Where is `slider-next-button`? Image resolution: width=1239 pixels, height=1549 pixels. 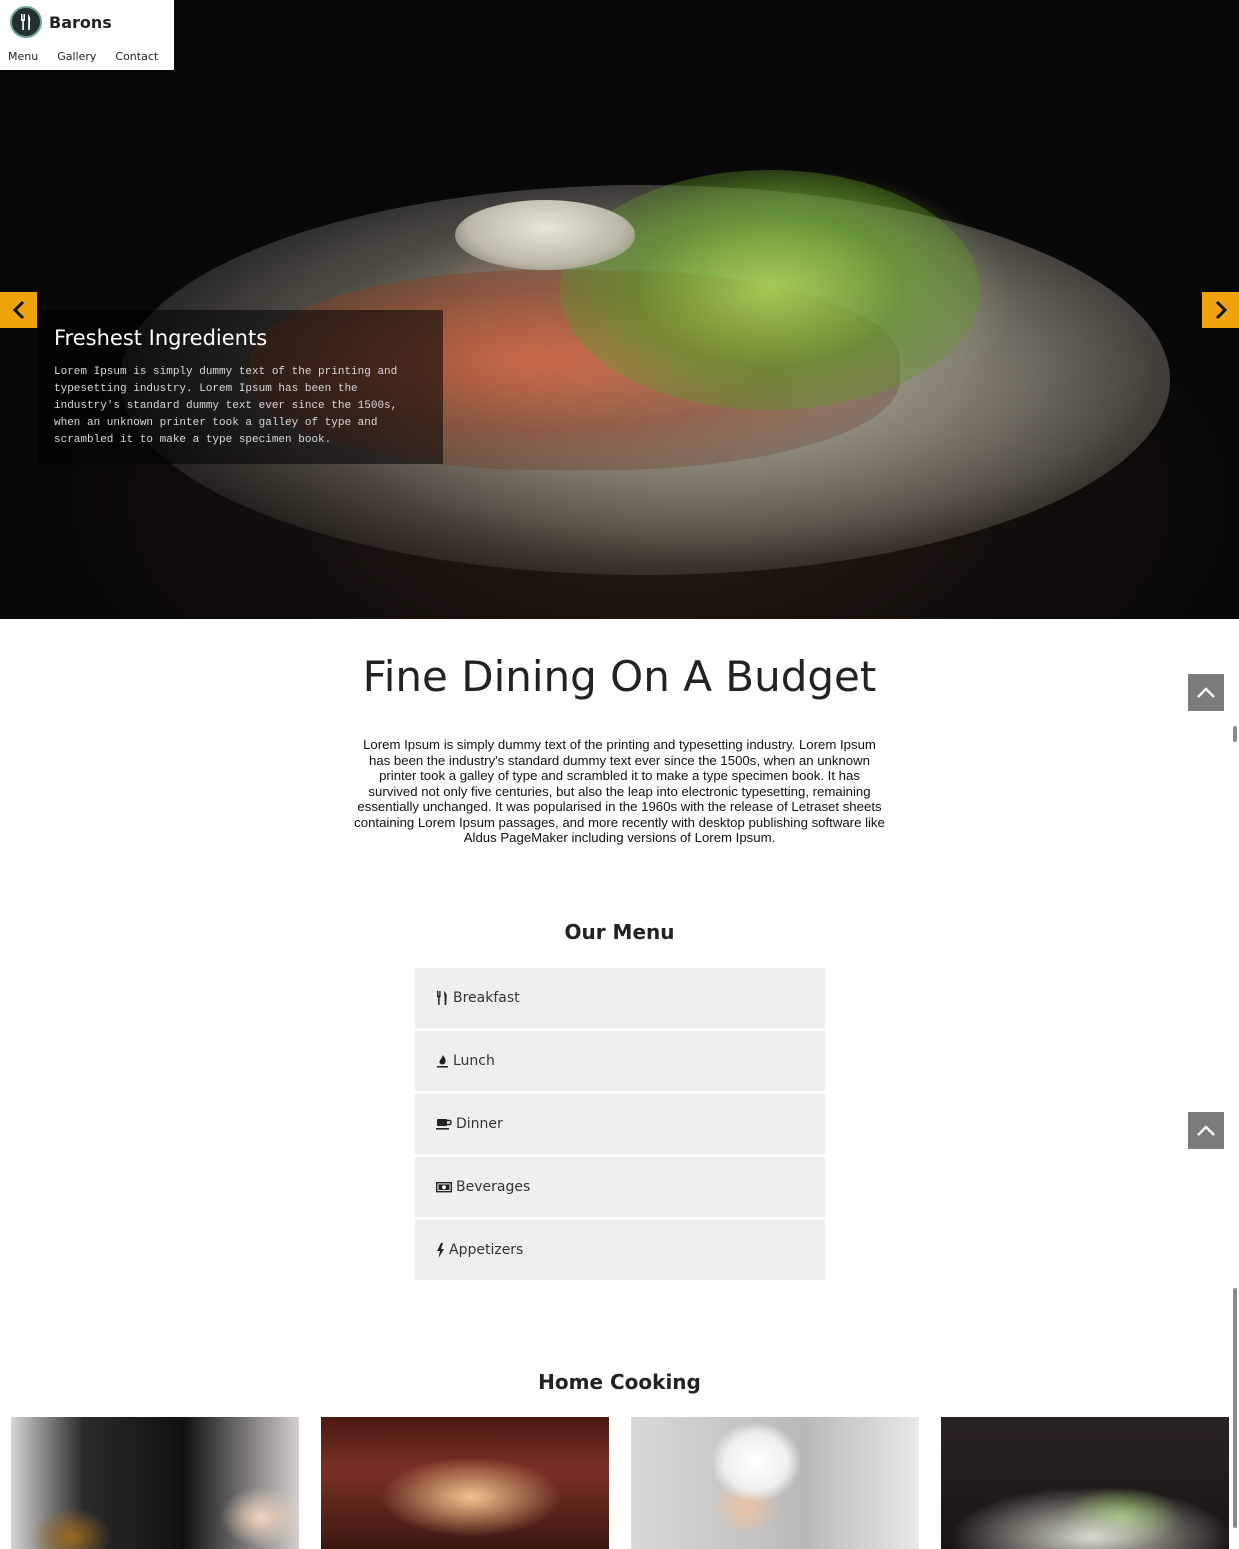
slider-next-button is located at coordinates (1220, 310).